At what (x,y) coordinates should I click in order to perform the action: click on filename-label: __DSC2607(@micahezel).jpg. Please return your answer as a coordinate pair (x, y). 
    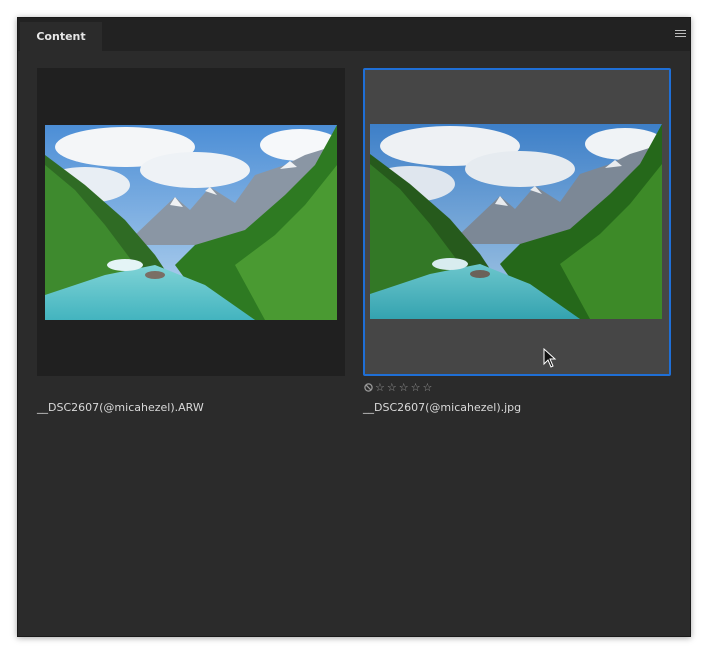
    Looking at the image, I should click on (442, 407).